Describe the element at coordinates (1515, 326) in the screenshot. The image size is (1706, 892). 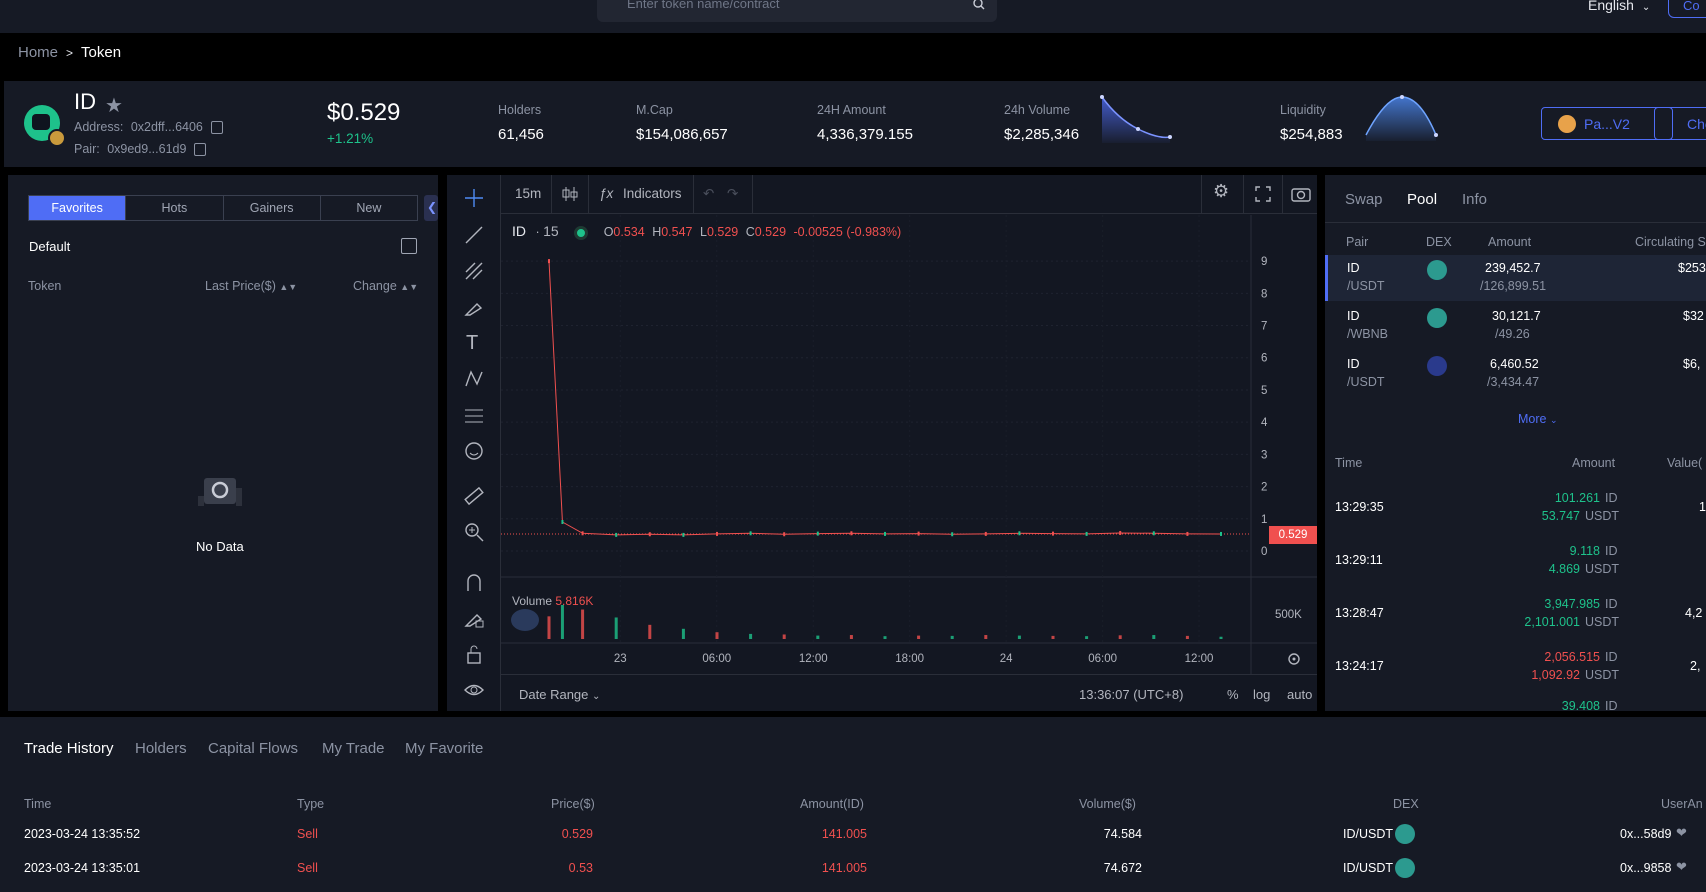
I see `pool-row: ID /WBNB 30,121.7 /49.26 $32` at that location.